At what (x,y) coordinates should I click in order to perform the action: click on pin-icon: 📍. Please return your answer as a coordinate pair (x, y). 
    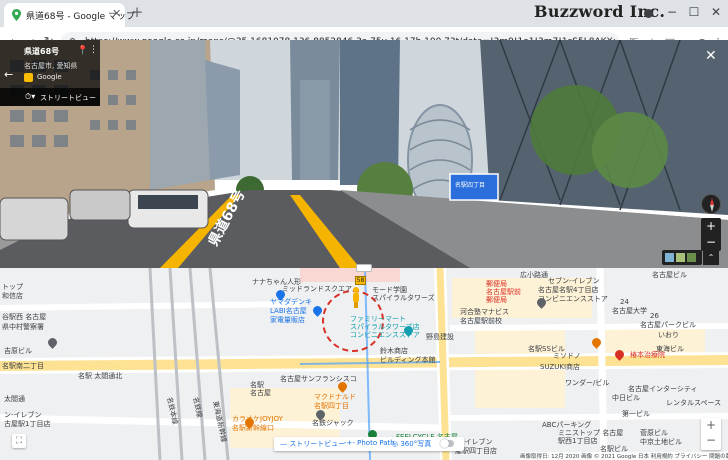
    Looking at the image, I should click on (82, 51).